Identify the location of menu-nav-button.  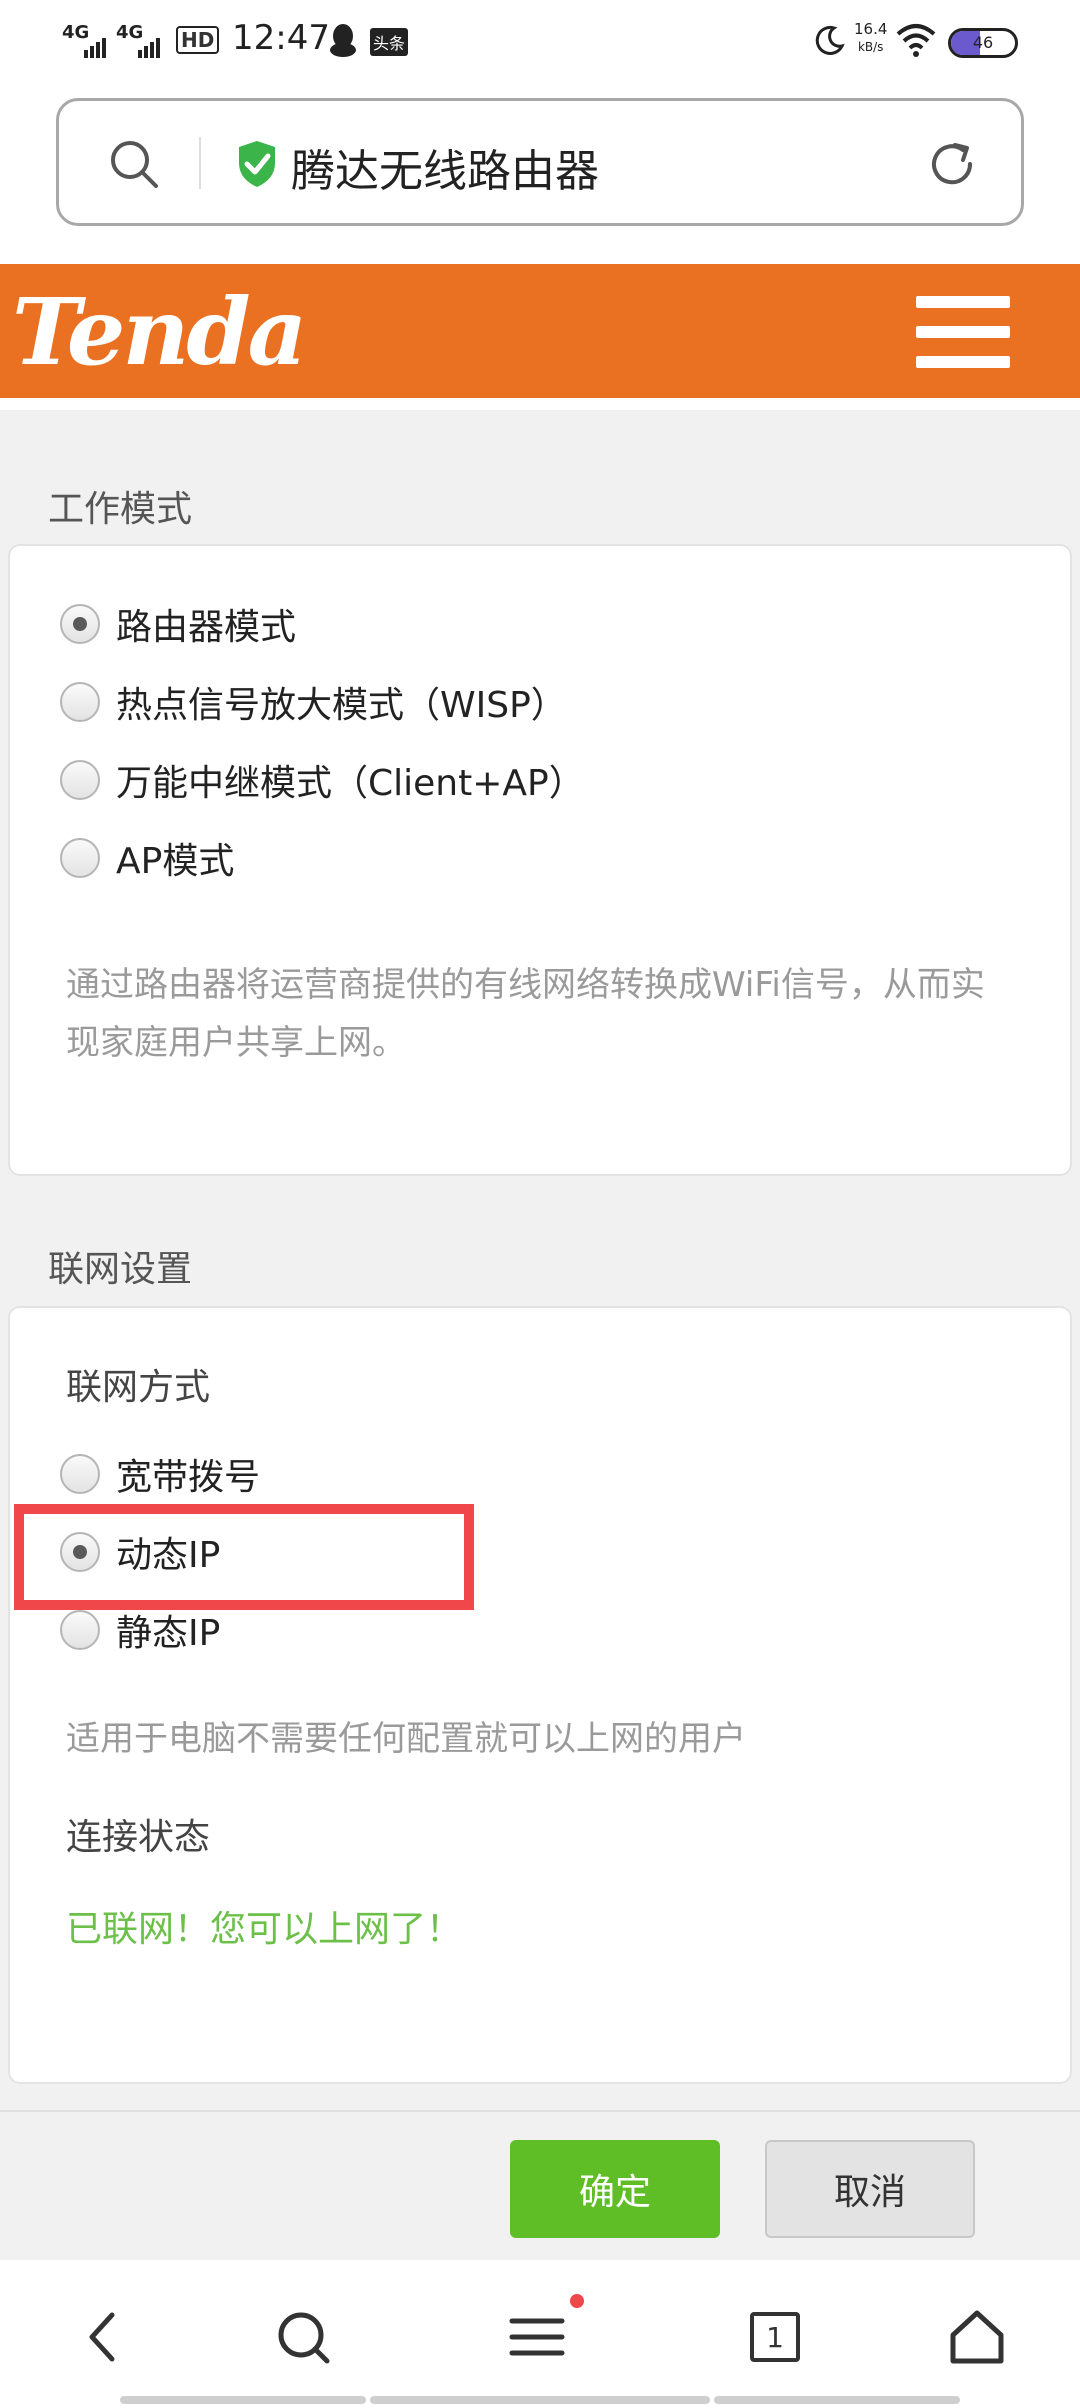
(539, 2337).